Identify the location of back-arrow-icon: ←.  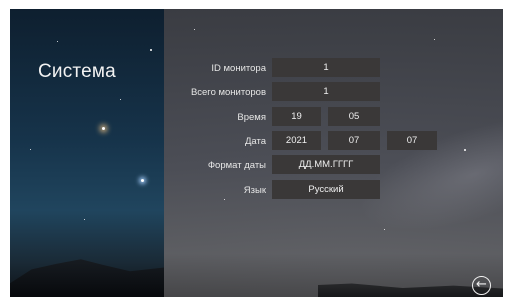
(481, 285).